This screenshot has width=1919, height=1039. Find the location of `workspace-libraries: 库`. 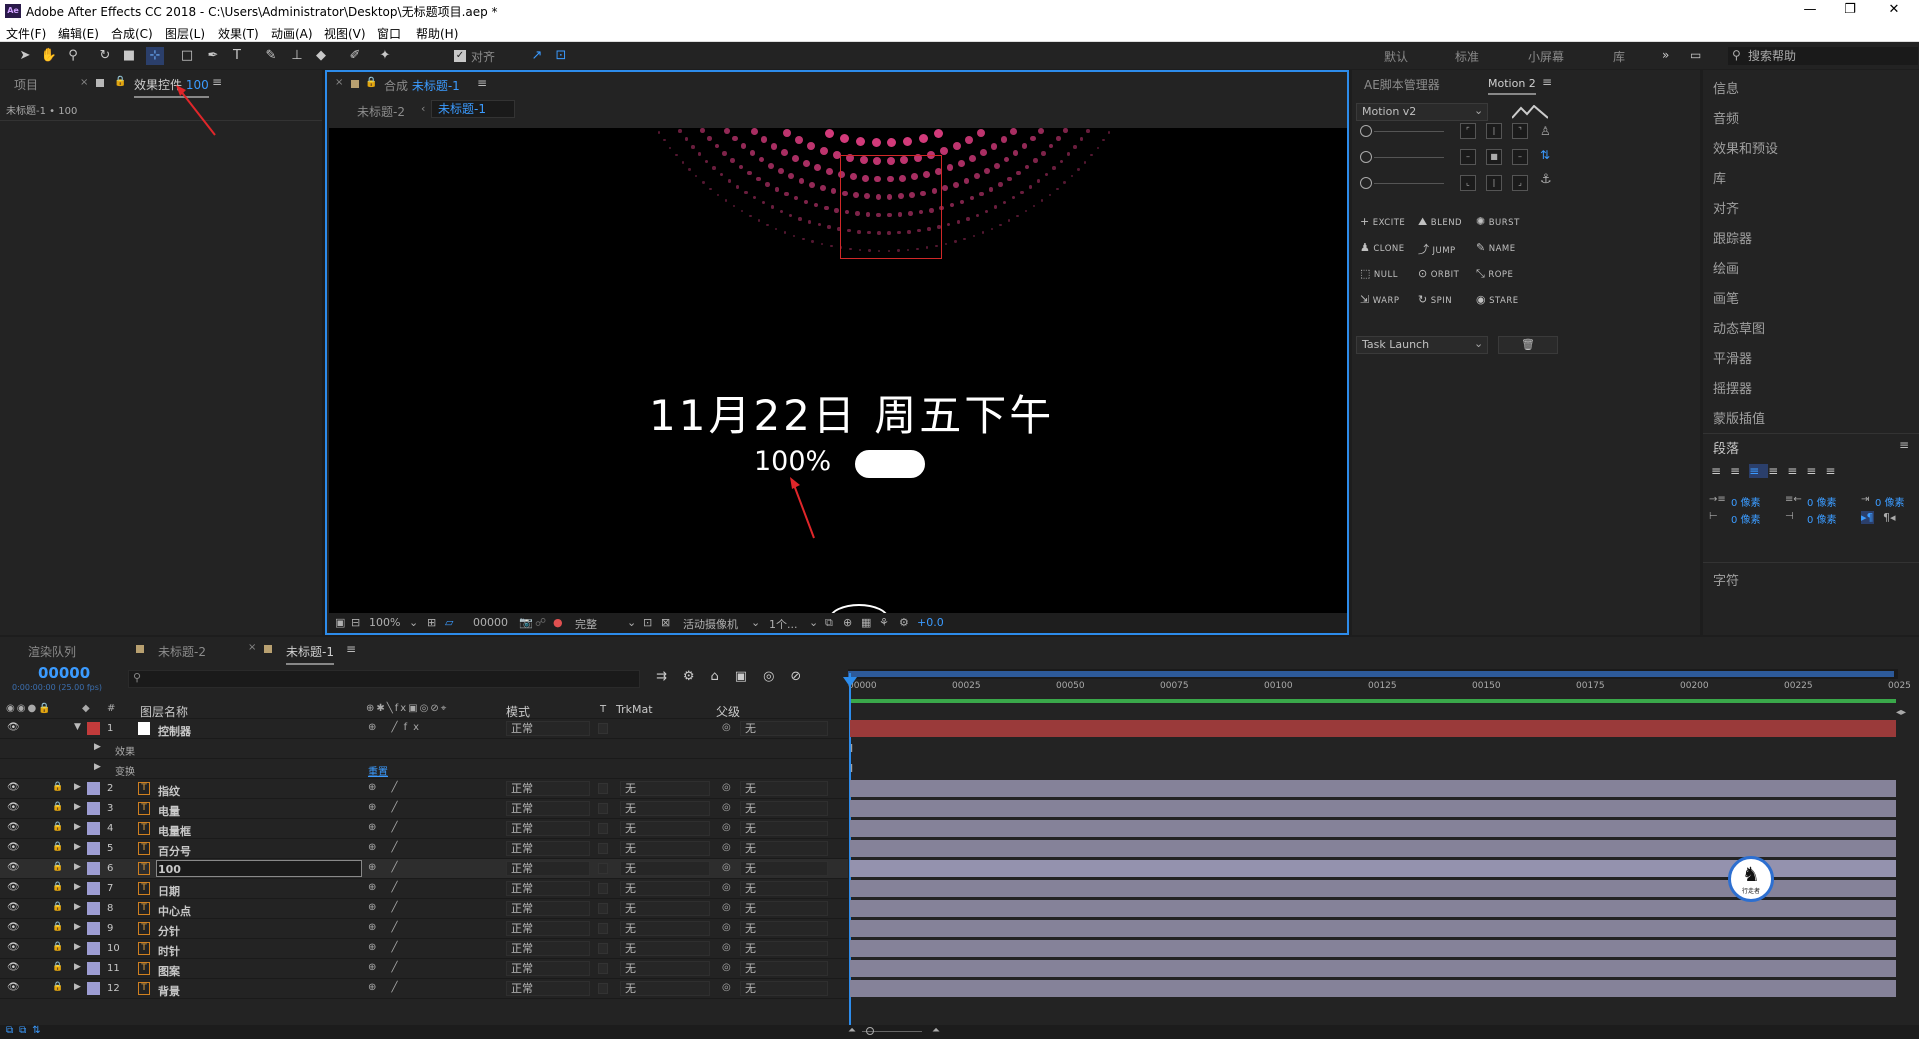

workspace-libraries: 库 is located at coordinates (1619, 56).